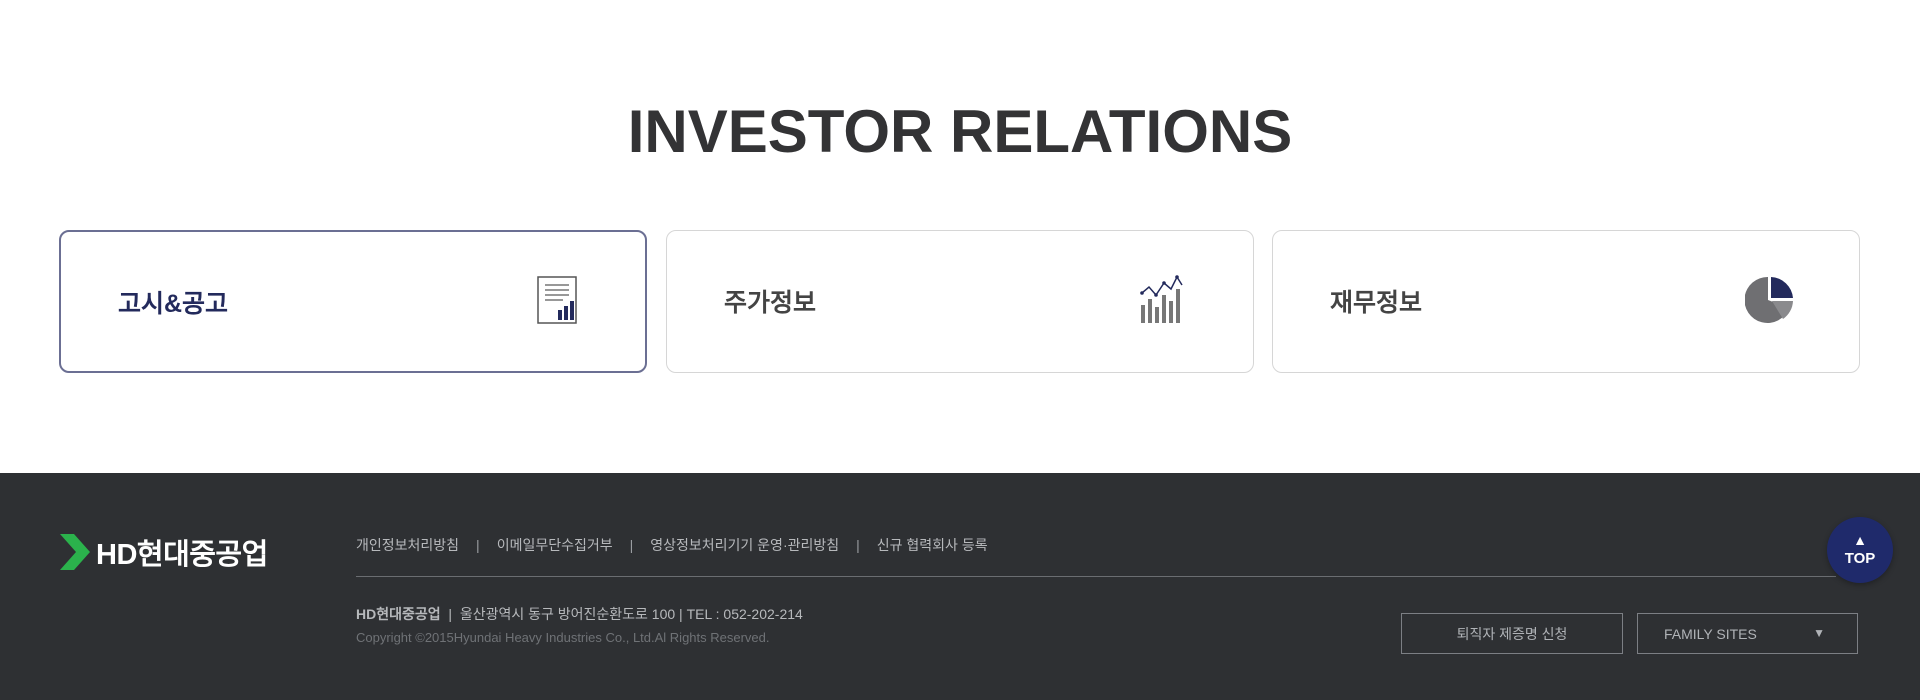  I want to click on arrow-up-icon: ▲, so click(1860, 539).